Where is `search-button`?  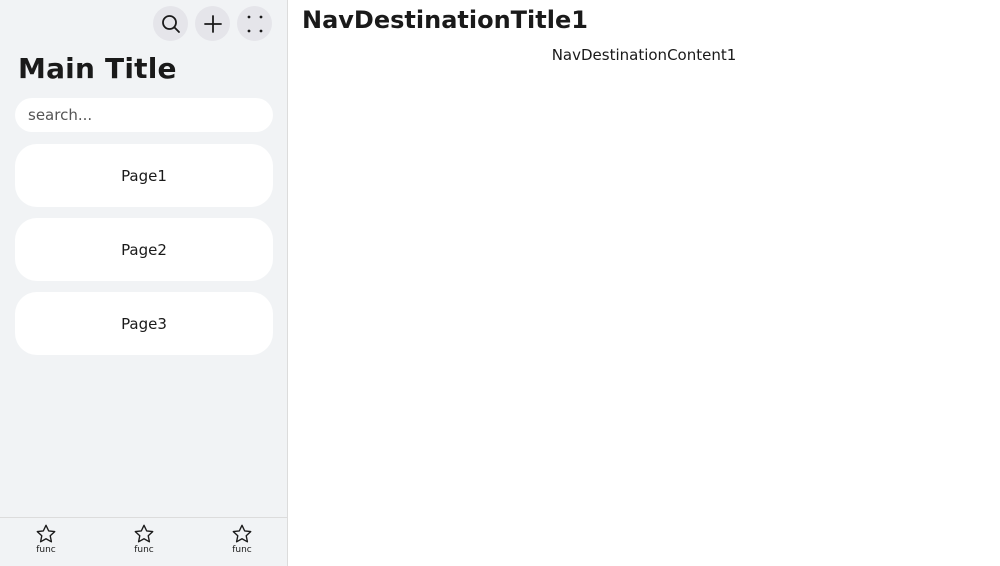
search-button is located at coordinates (170, 23).